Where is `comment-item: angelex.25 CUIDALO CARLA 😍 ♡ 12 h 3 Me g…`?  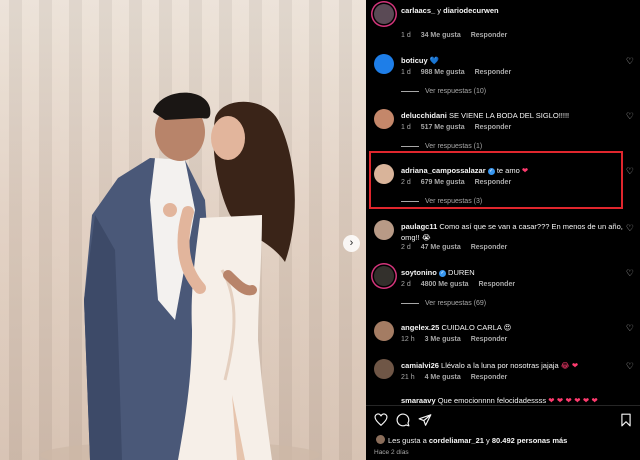 comment-item: angelex.25 CUIDALO CARLA 😍 ♡ 12 h 3 Me g… is located at coordinates (503, 335).